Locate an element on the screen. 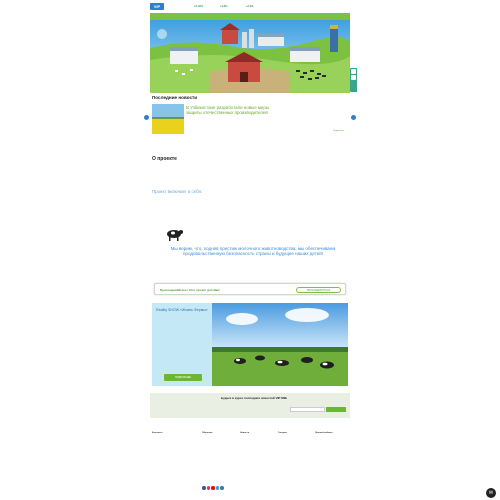  footer-col-gallery: Галерея is located at coordinates (282, 433).